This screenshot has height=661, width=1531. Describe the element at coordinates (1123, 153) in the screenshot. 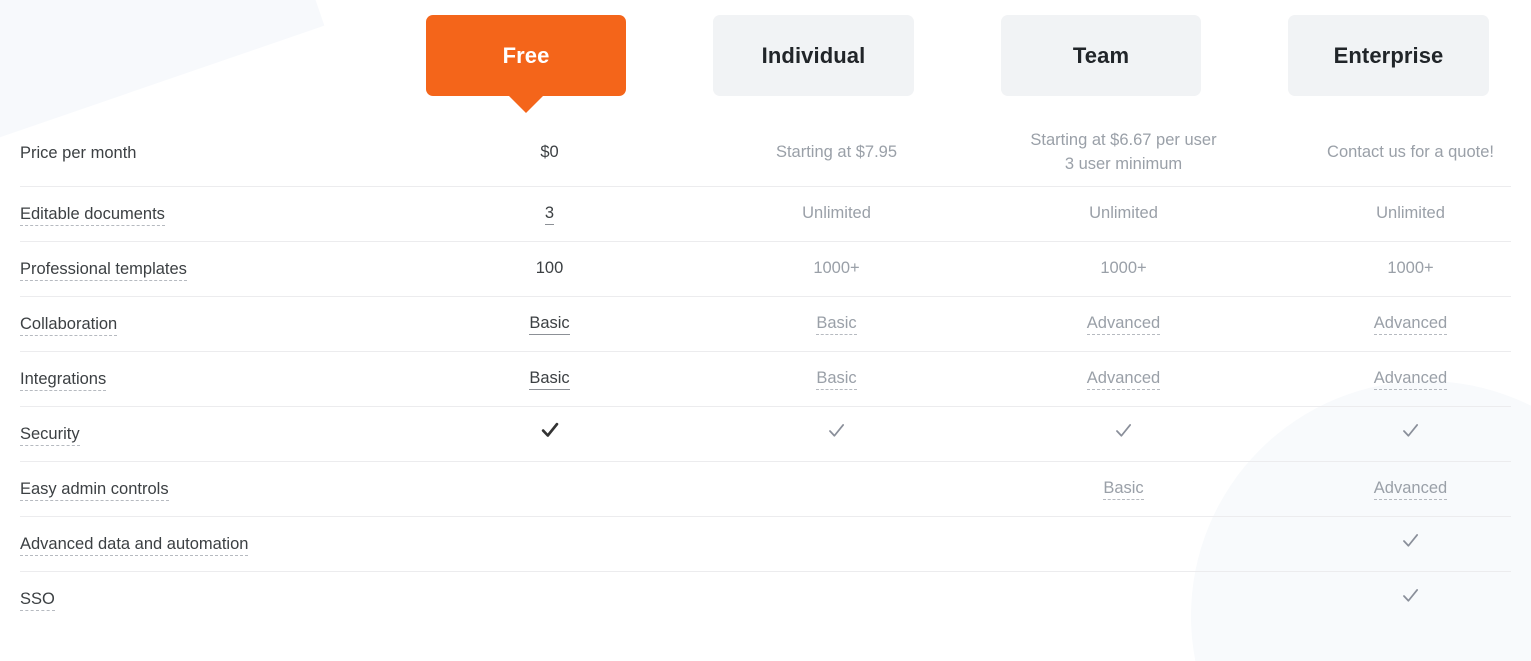

I see `cell-team: Starting at $6.67 per user 3 user minimum` at that location.